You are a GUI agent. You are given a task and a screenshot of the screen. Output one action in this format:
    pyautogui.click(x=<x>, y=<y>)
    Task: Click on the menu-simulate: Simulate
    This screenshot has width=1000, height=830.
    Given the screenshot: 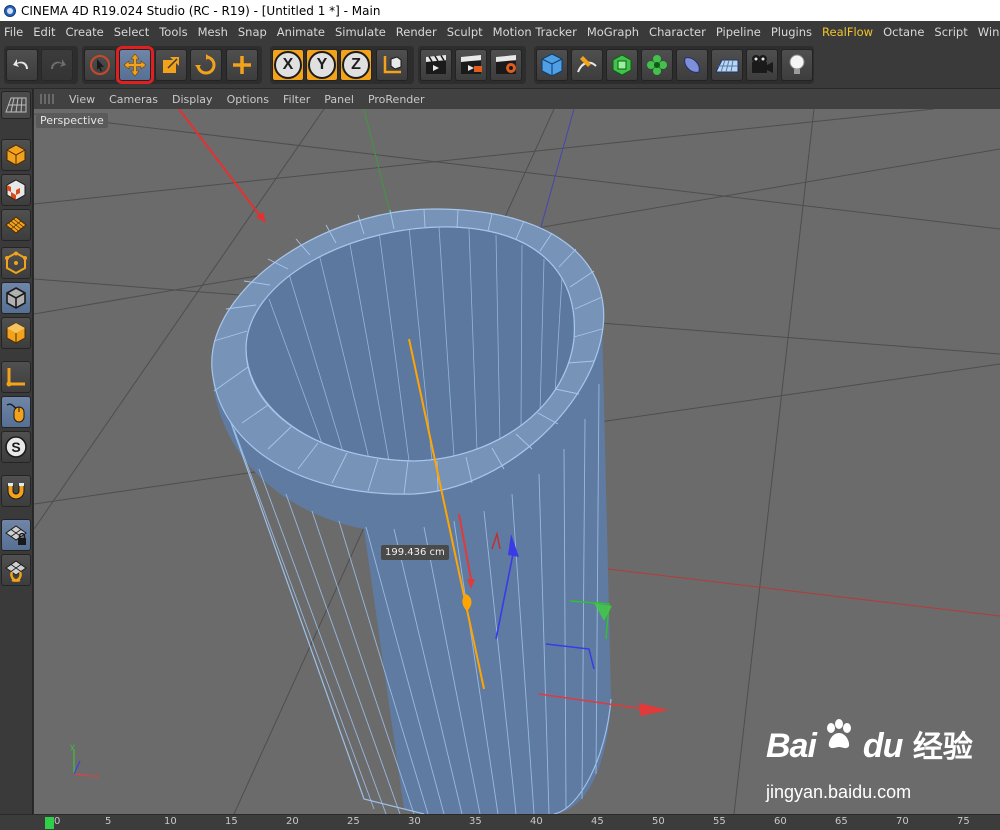 What is the action you would take?
    pyautogui.click(x=360, y=32)
    